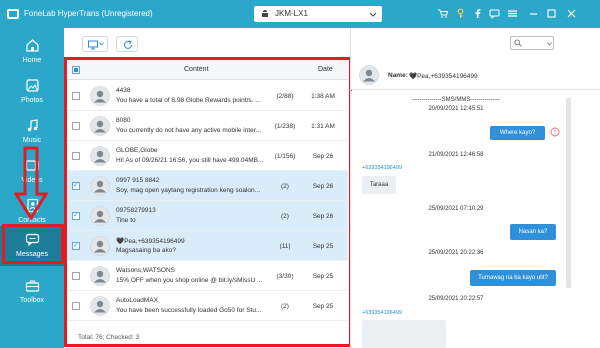 The width and height of the screenshot is (600, 348). Describe the element at coordinates (32, 286) in the screenshot. I see `toolbox-icon` at that location.